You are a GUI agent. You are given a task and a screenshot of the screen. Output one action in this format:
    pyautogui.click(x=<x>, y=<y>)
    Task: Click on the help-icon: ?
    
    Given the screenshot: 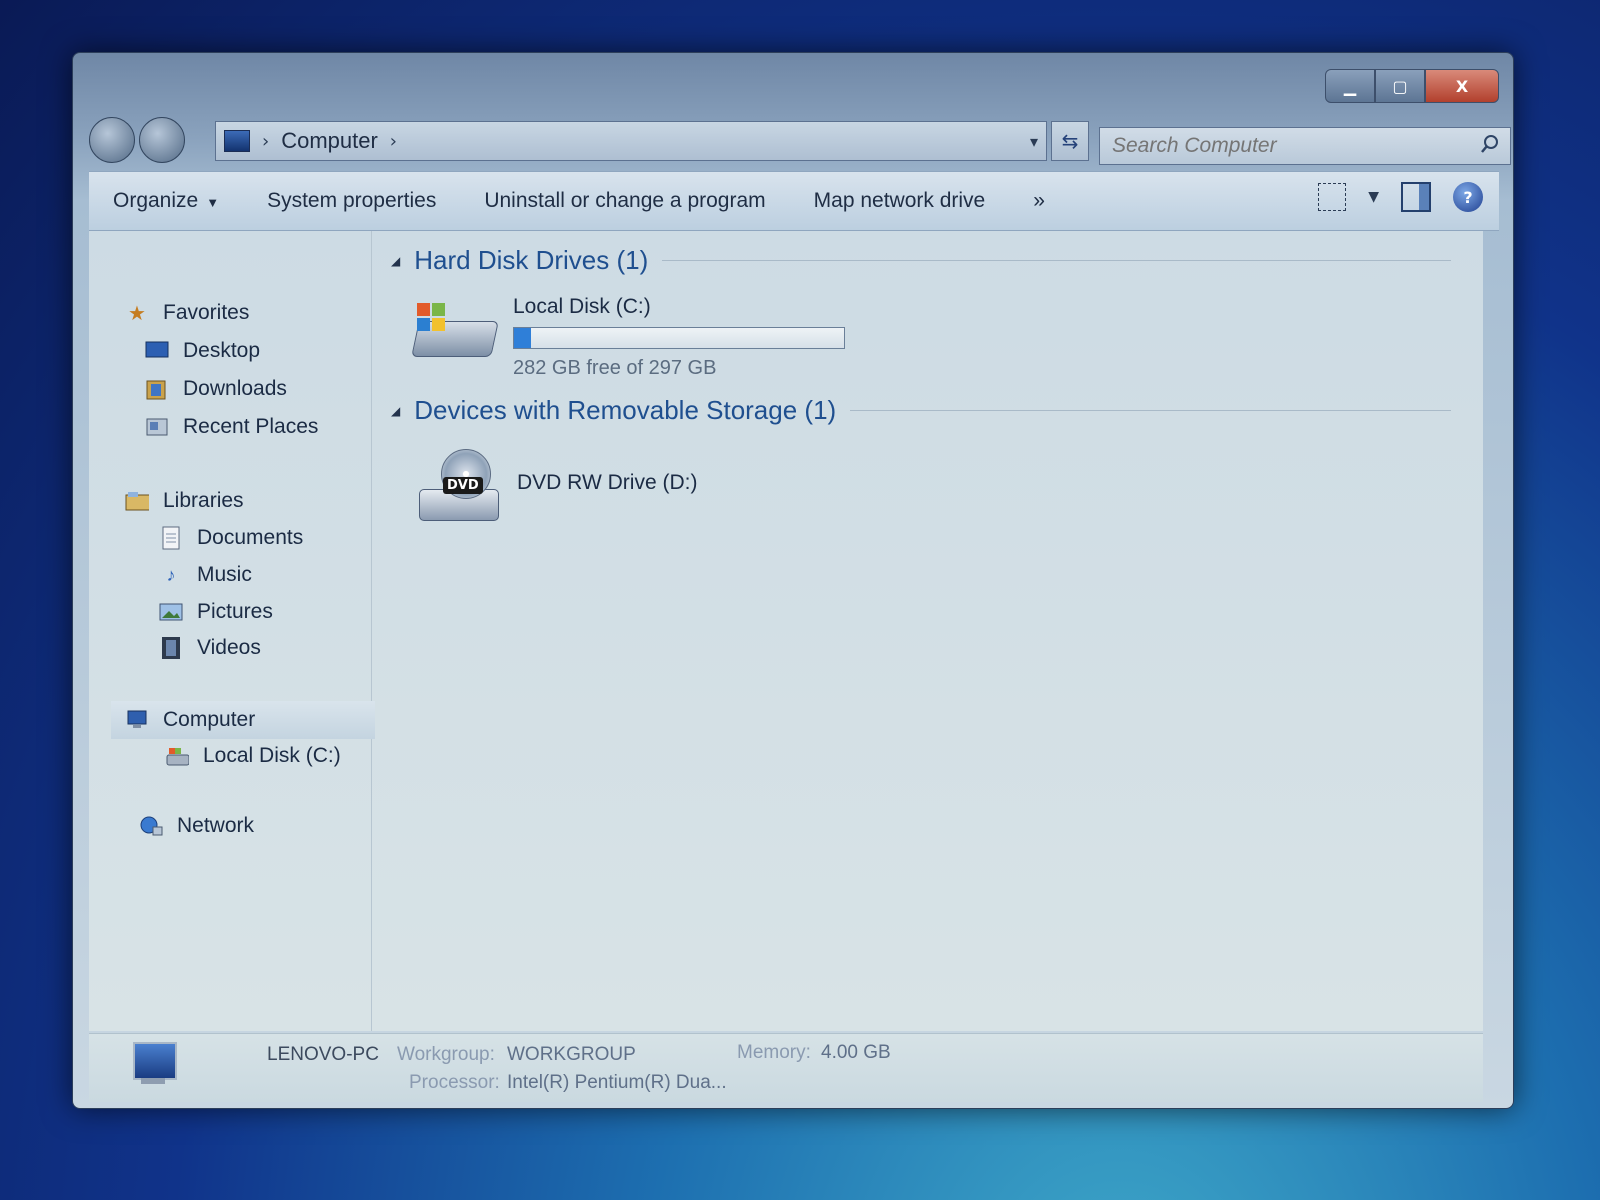 What is the action you would take?
    pyautogui.click(x=1468, y=197)
    